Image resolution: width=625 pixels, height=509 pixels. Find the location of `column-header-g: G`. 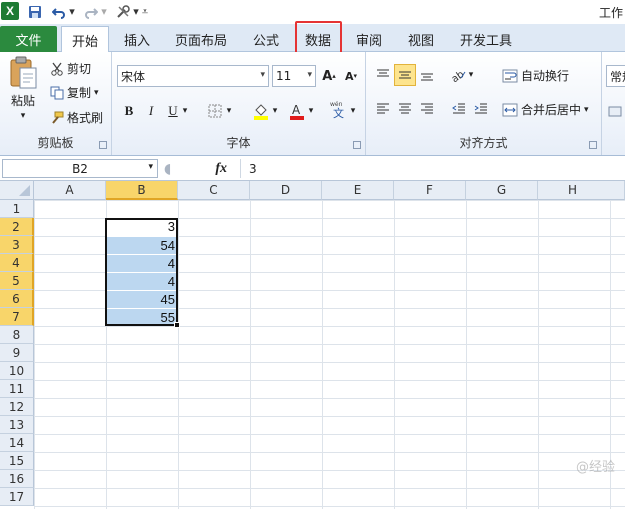

column-header-g: G is located at coordinates (502, 190).